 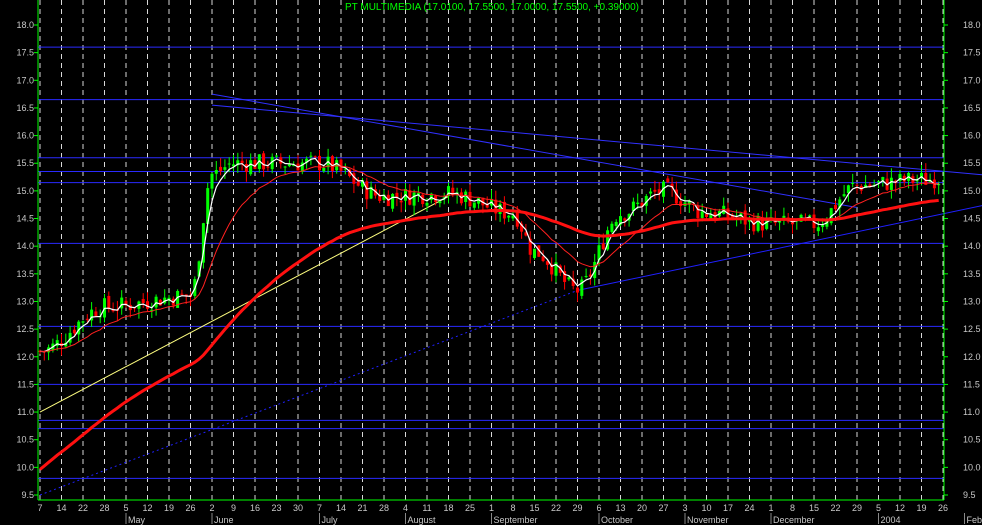 What do you see at coordinates (25, 53) in the screenshot?
I see `y-tick-label: 17.5` at bounding box center [25, 53].